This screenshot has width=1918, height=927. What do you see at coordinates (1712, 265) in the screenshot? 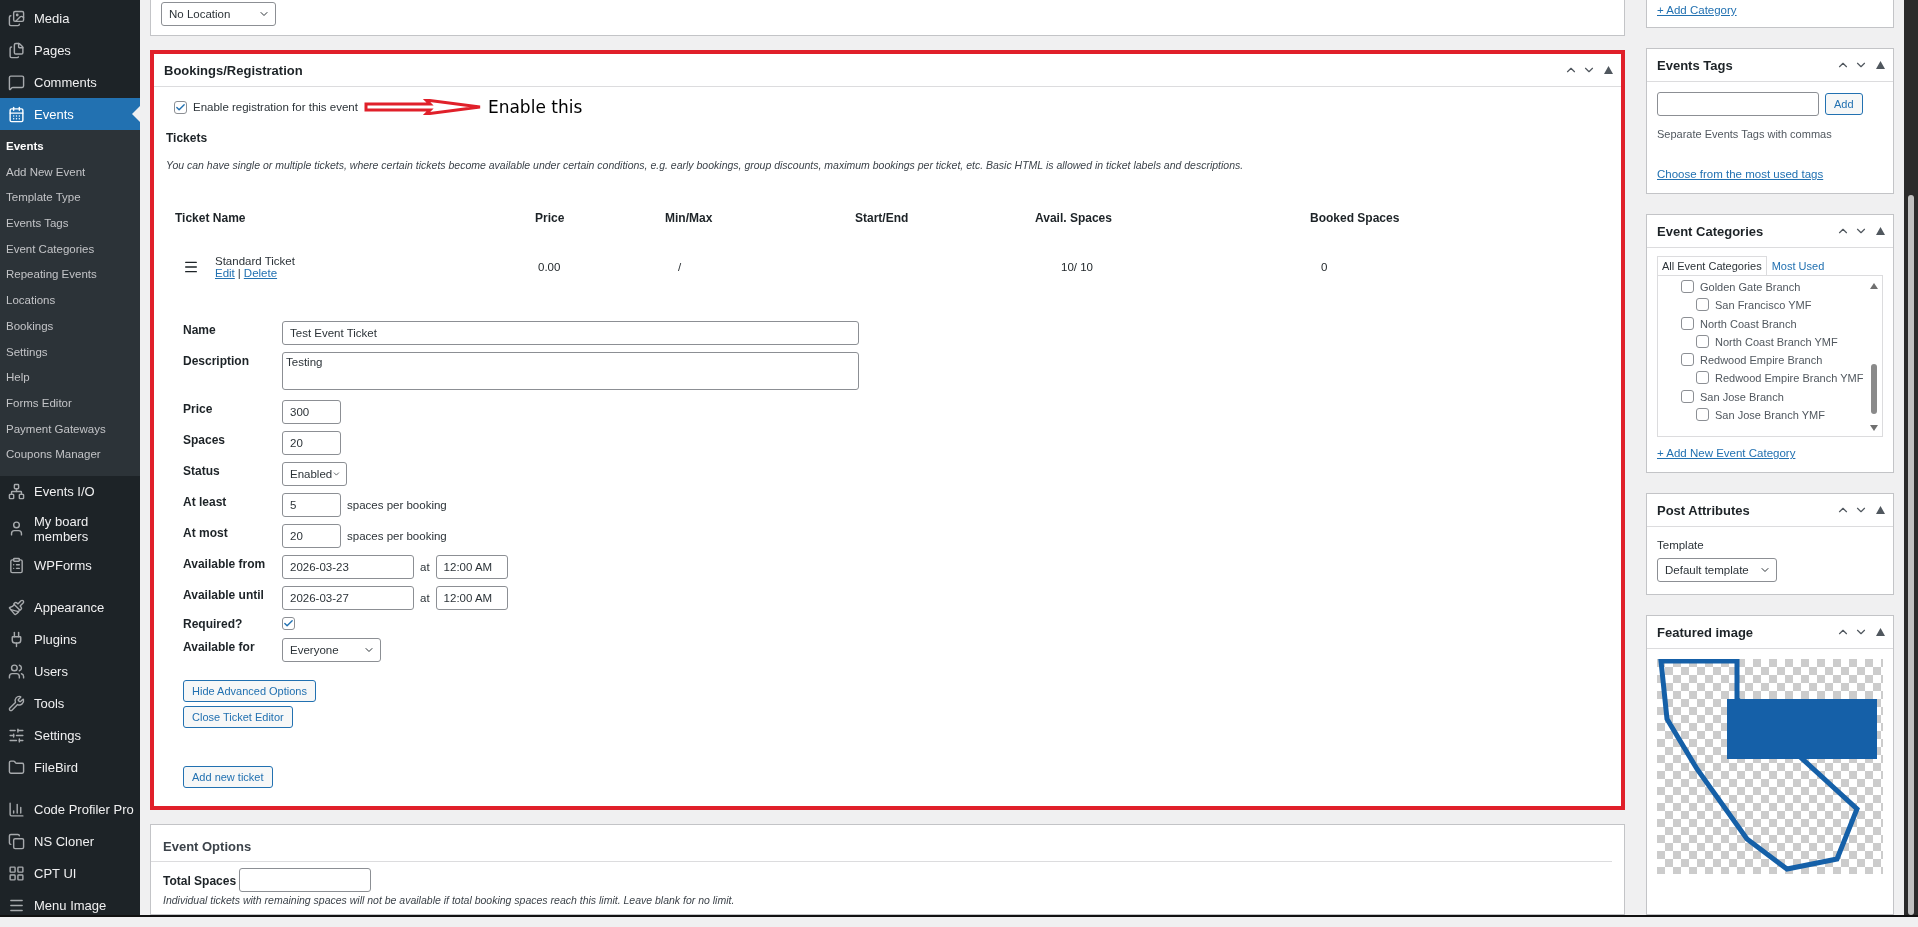
I see `category-tab: All Event Categories` at bounding box center [1712, 265].